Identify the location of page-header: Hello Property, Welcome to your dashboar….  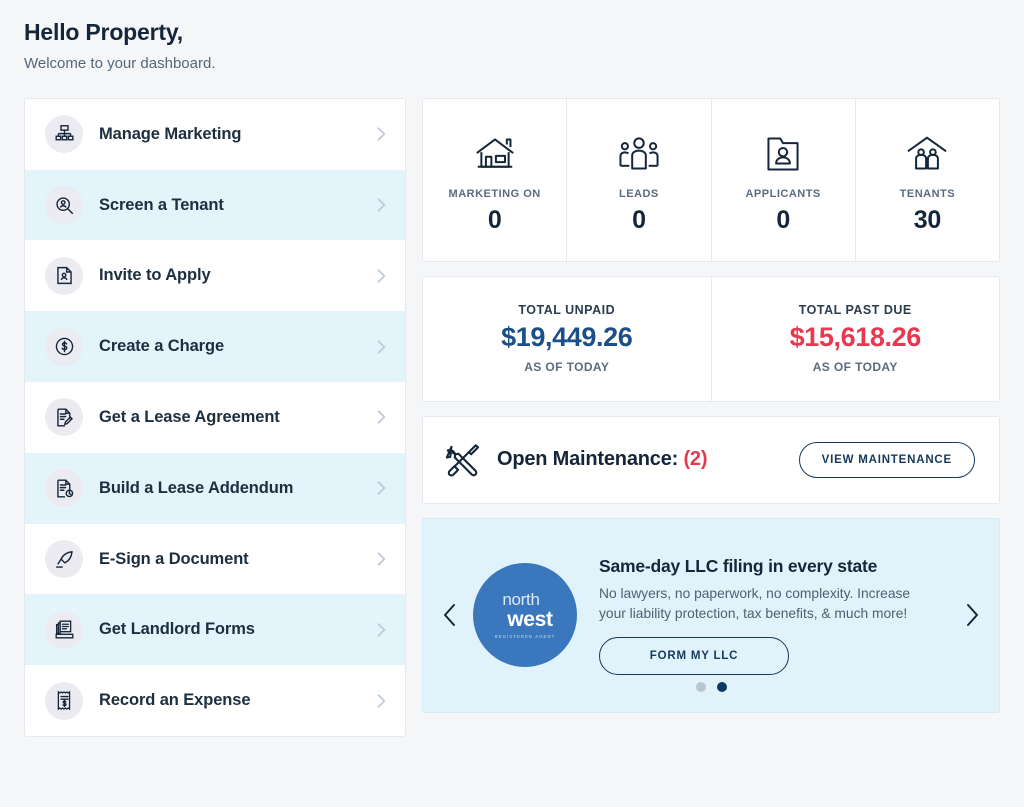
(512, 46).